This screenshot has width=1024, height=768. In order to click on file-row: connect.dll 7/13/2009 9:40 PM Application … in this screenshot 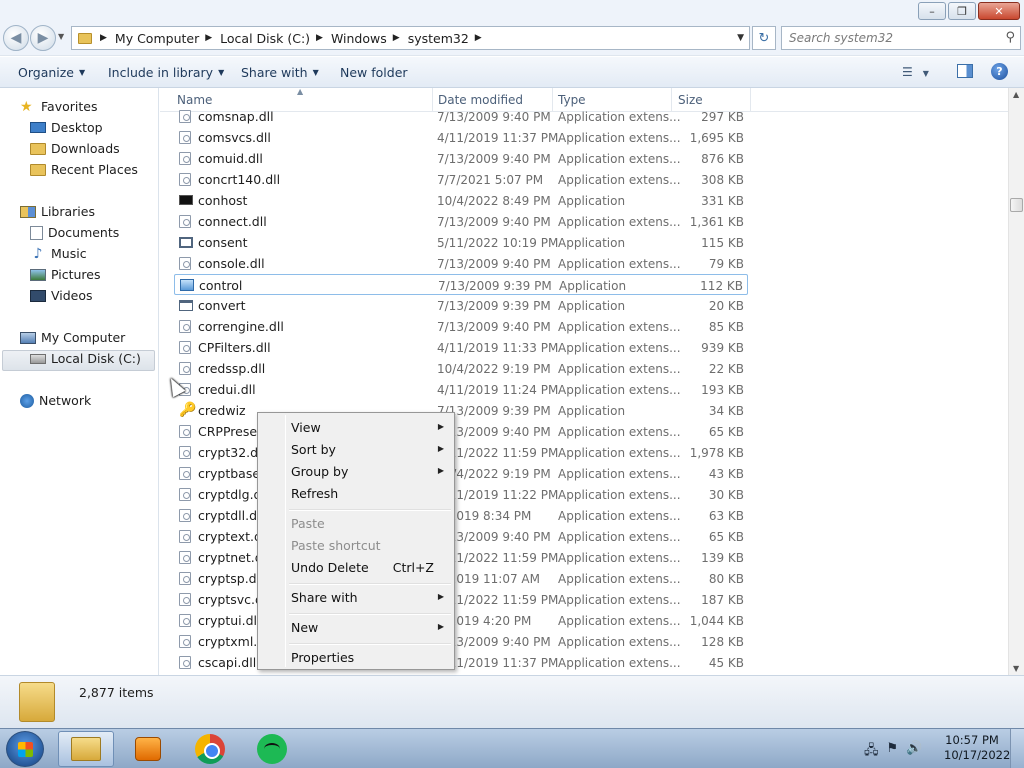, I will do `click(461, 221)`.